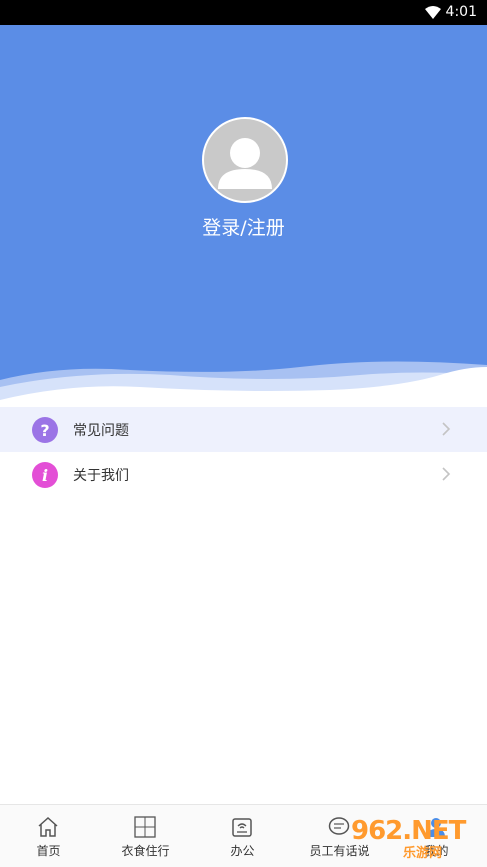  Describe the element at coordinates (433, 12) in the screenshot. I see `wifi-icon` at that location.